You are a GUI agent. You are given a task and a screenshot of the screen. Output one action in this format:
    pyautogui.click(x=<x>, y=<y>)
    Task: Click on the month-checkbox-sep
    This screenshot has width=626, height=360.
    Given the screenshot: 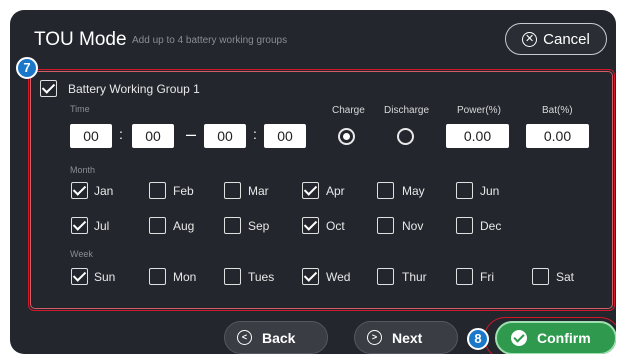 What is the action you would take?
    pyautogui.click(x=232, y=225)
    